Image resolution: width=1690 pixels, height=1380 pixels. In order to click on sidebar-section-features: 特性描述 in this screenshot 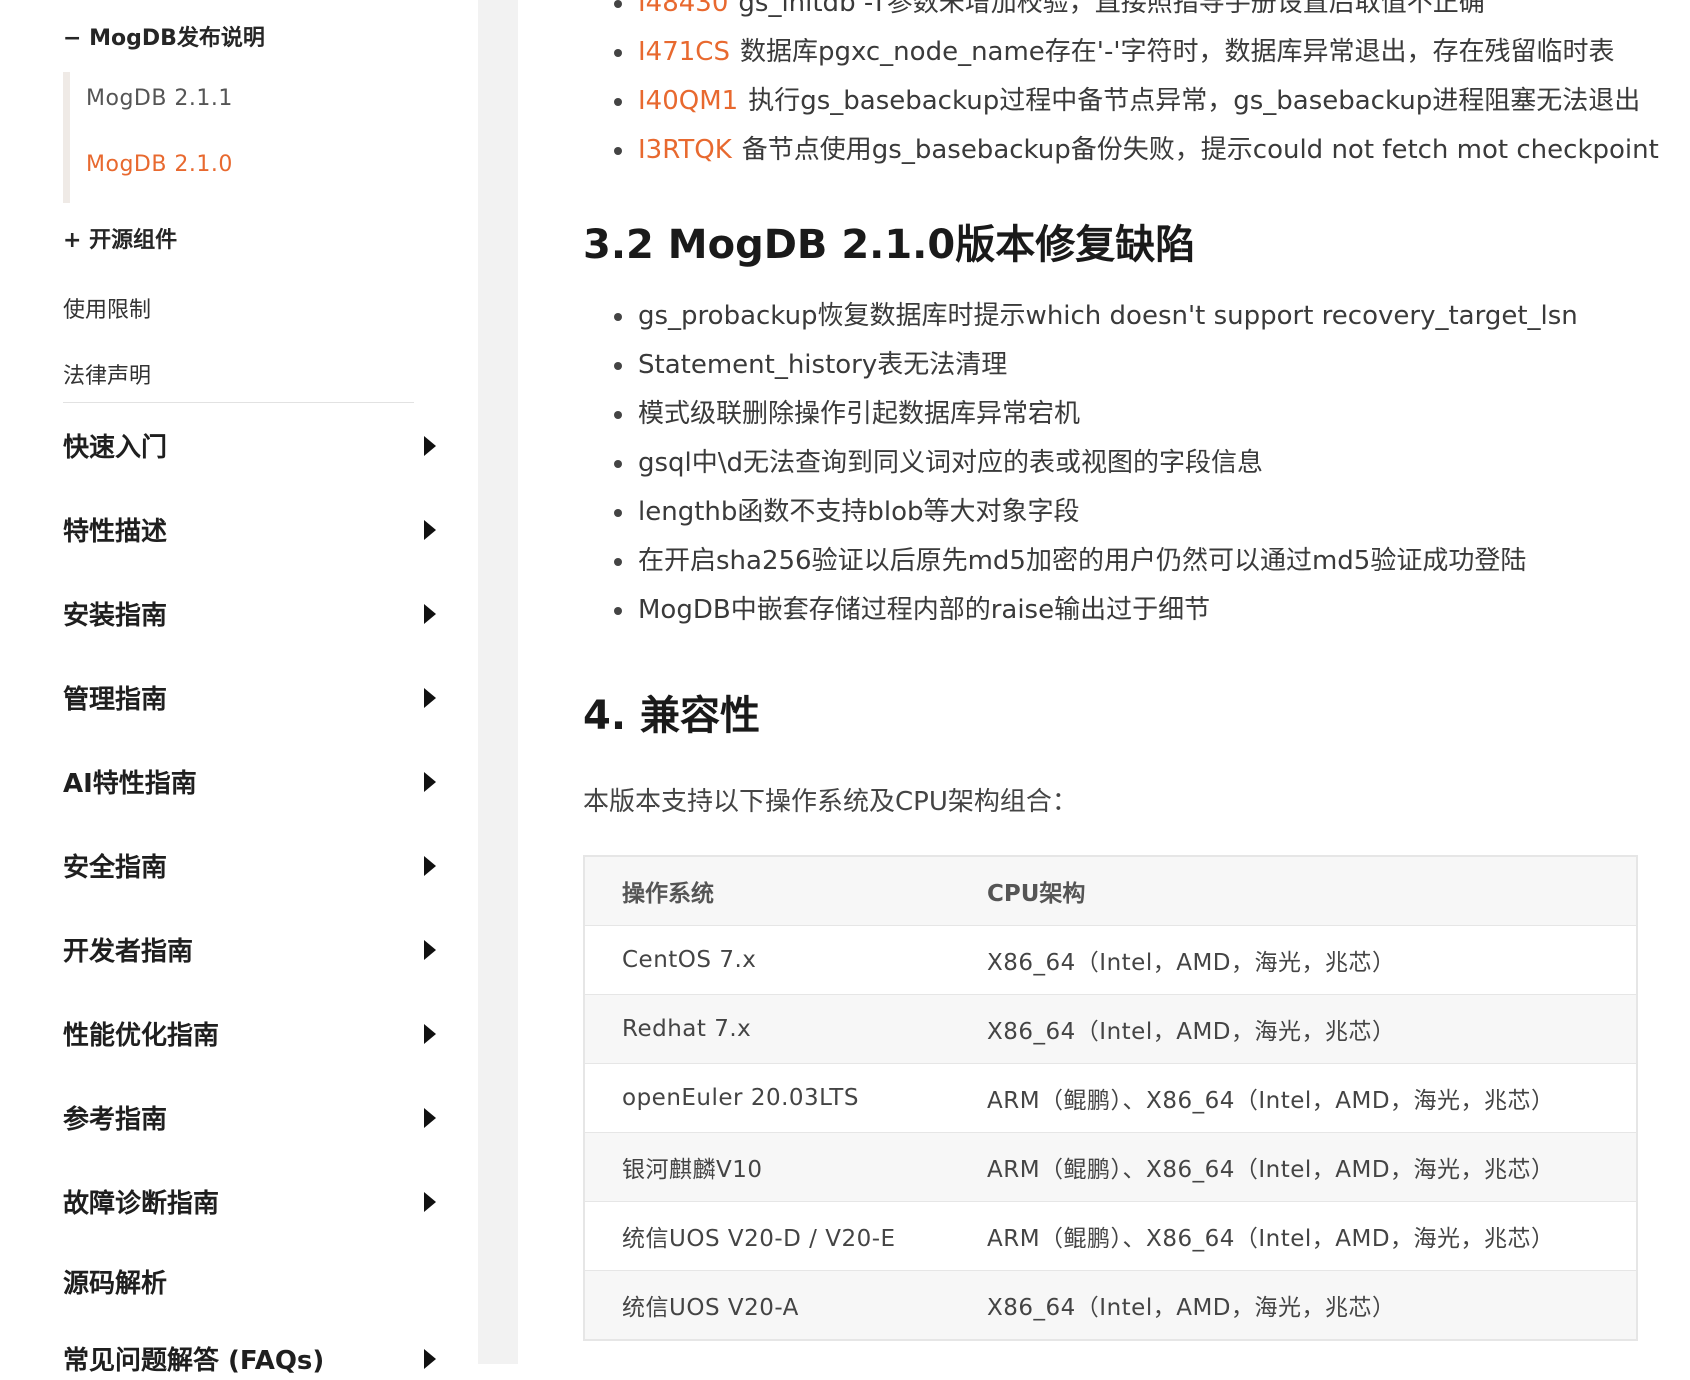, I will do `click(253, 531)`.